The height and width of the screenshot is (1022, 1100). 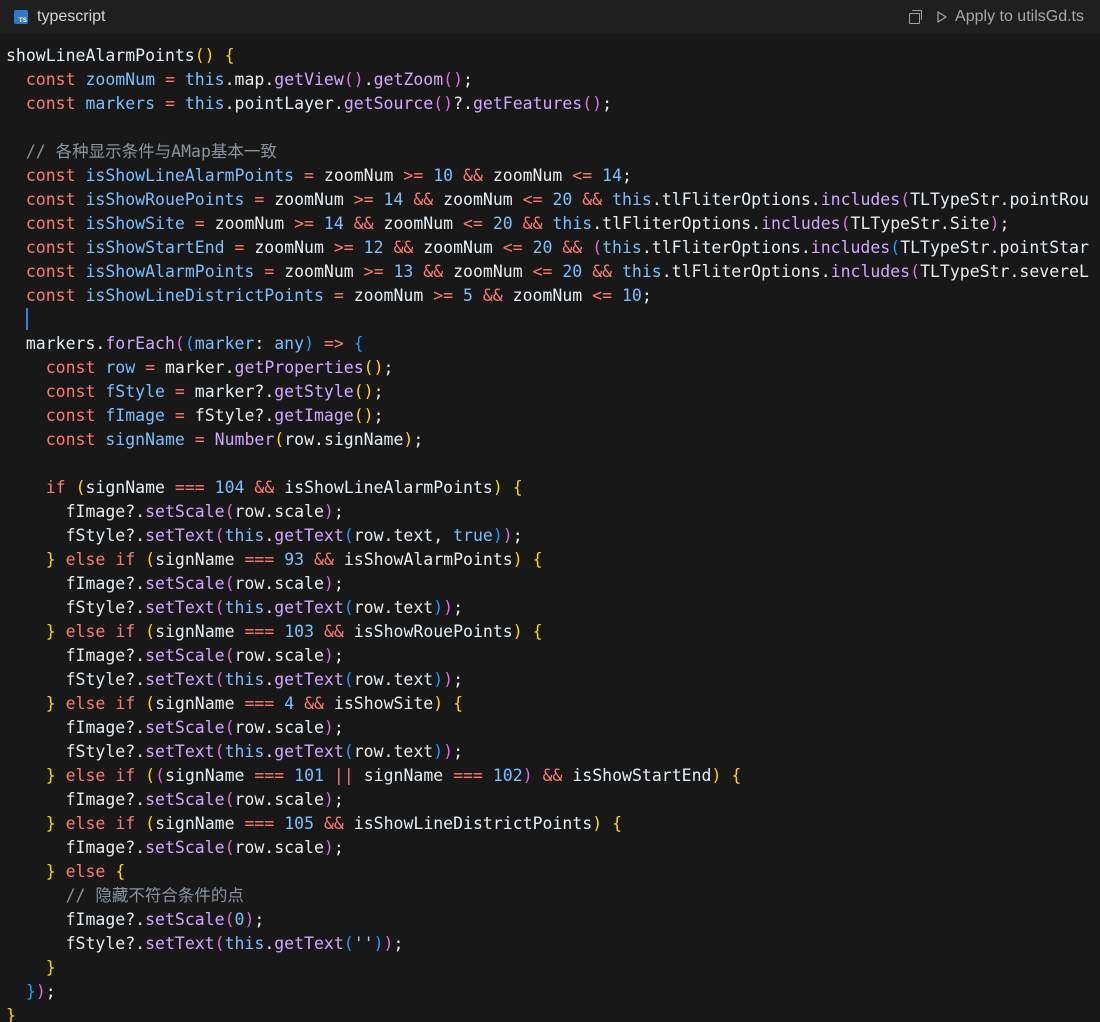 What do you see at coordinates (368, 79) in the screenshot?
I see `code-token: .` at bounding box center [368, 79].